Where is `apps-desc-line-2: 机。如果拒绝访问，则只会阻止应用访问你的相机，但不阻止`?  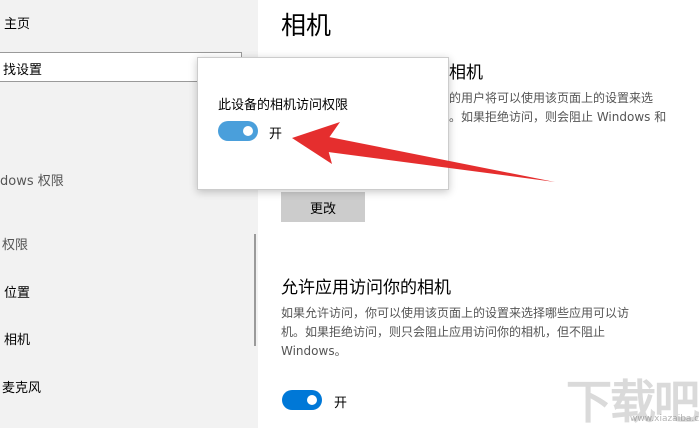 apps-desc-line-2: 机。如果拒绝访问，则只会阻止应用访问你的相机，但不阻止 is located at coordinates (443, 332).